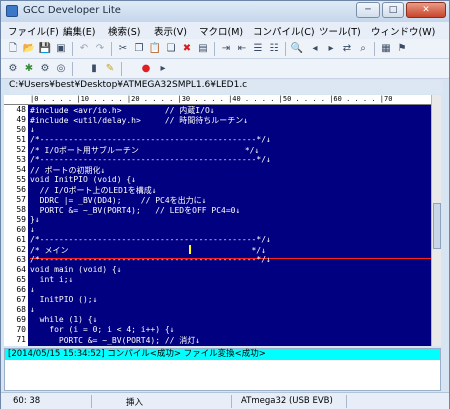 The width and height of the screenshot is (450, 409). I want to click on line-number: 62, so click(21, 249).